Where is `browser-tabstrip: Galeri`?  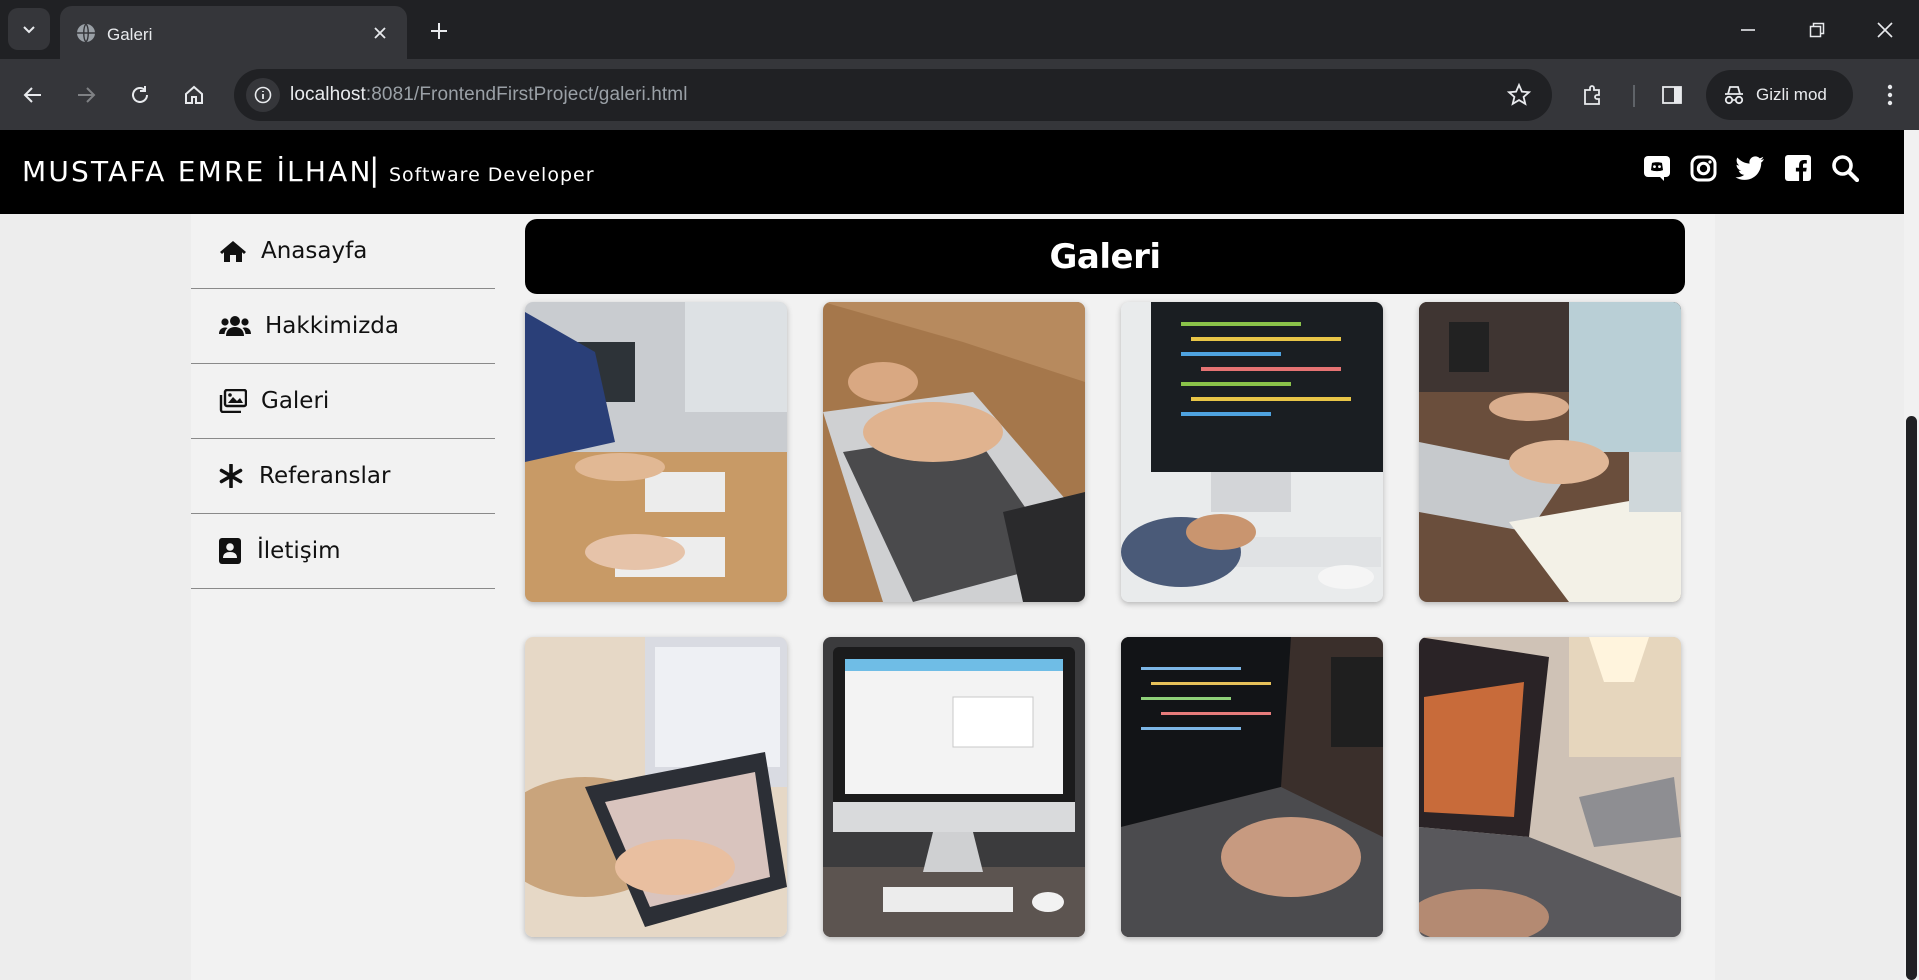 browser-tabstrip: Galeri is located at coordinates (959, 29).